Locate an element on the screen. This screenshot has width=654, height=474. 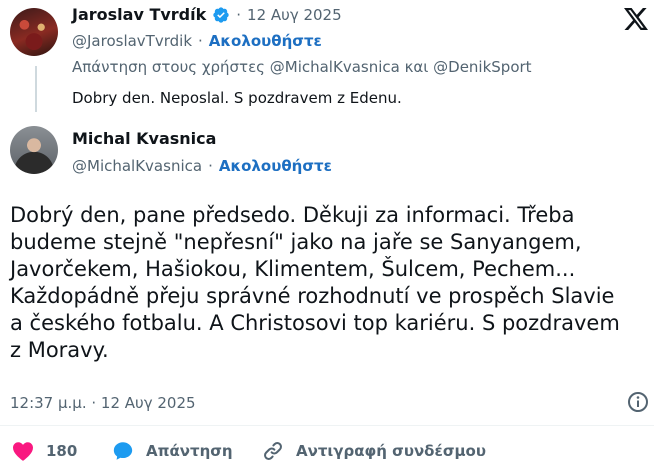
like-count: 180 is located at coordinates (62, 451).